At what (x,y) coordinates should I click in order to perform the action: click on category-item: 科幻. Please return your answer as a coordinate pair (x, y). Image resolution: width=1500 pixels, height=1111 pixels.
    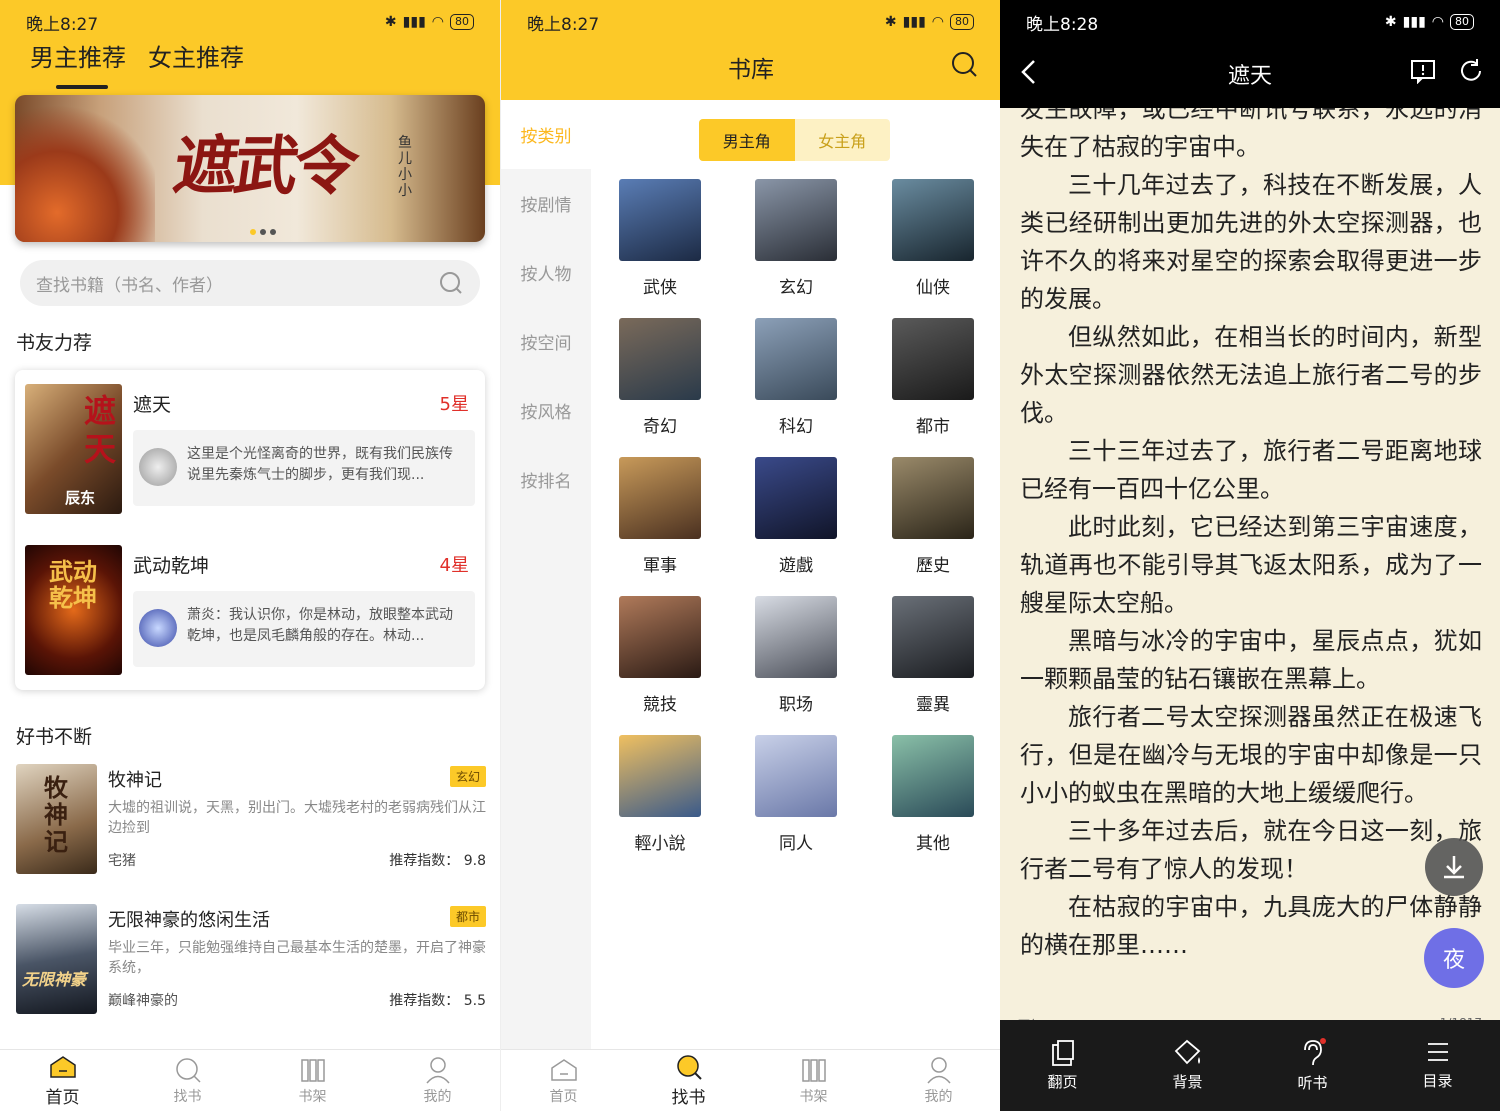
    Looking at the image, I should click on (796, 377).